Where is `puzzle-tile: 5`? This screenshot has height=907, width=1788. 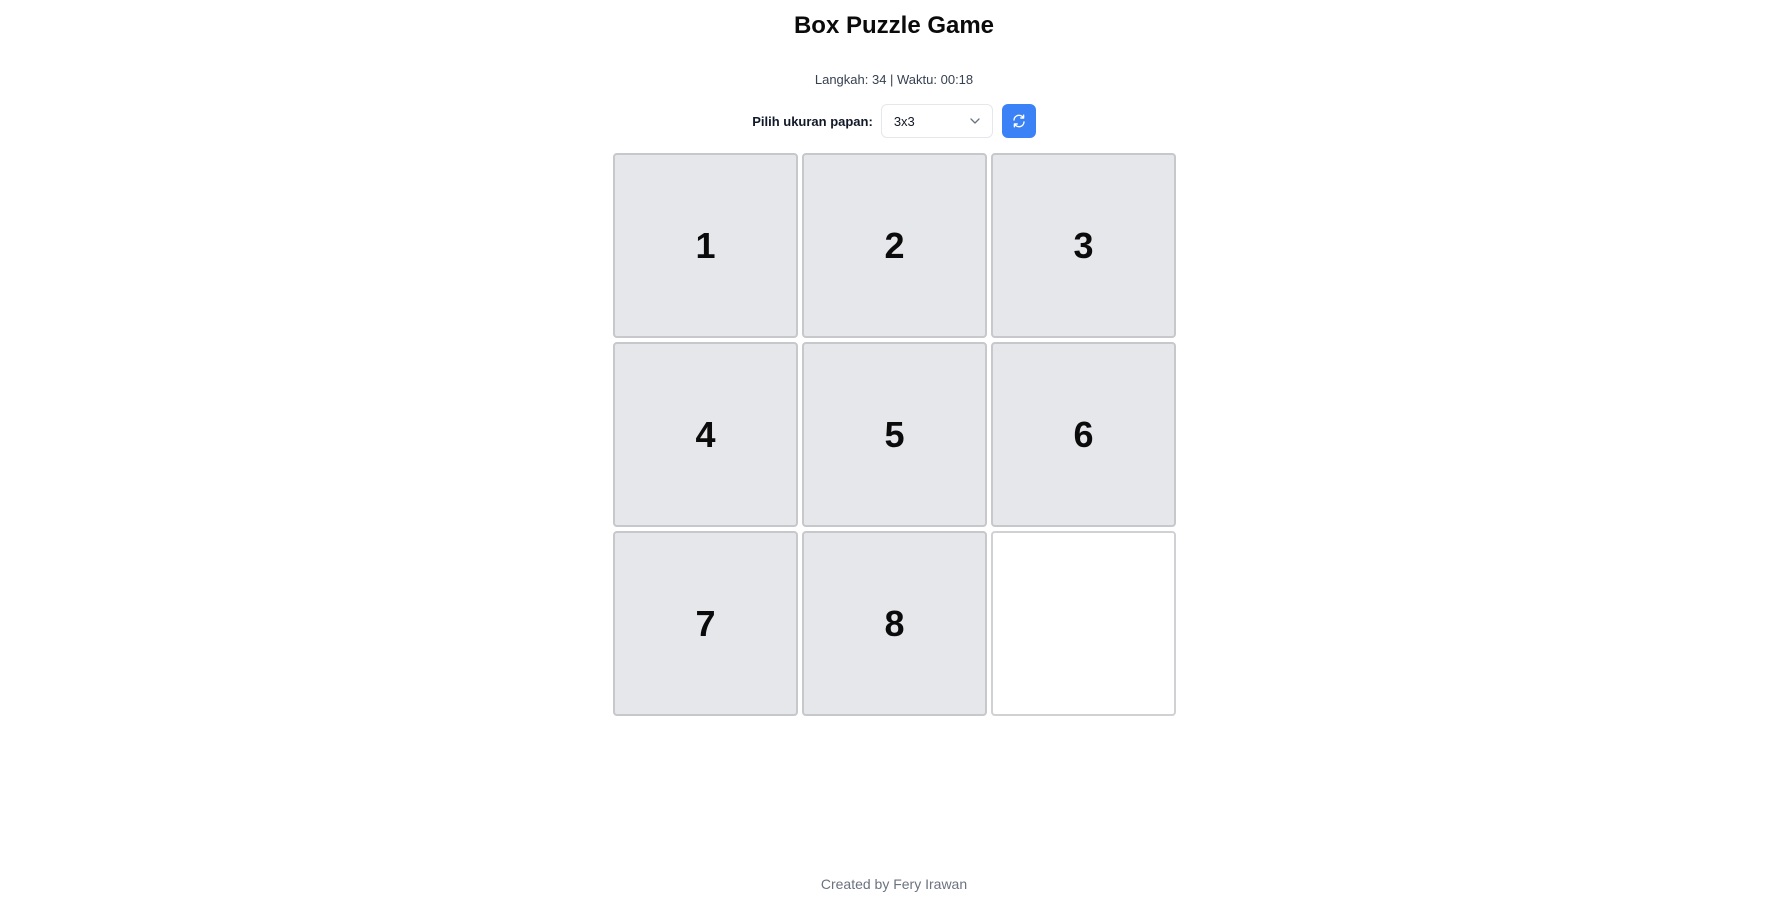 puzzle-tile: 5 is located at coordinates (894, 434).